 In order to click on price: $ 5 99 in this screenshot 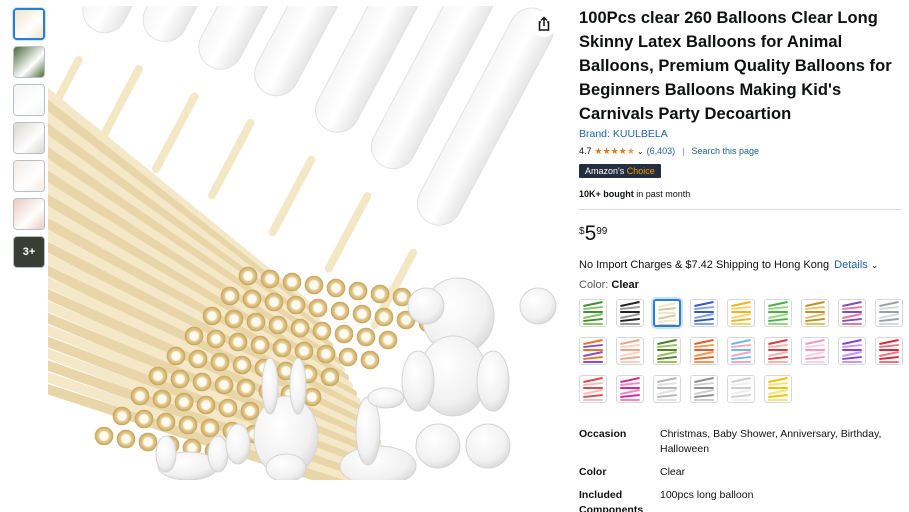, I will do `click(740, 234)`.